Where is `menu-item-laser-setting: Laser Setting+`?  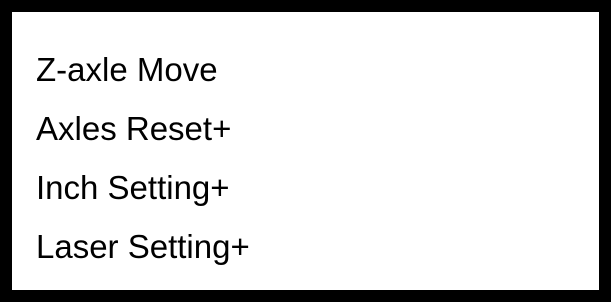 menu-item-laser-setting: Laser Setting+ is located at coordinates (143, 246).